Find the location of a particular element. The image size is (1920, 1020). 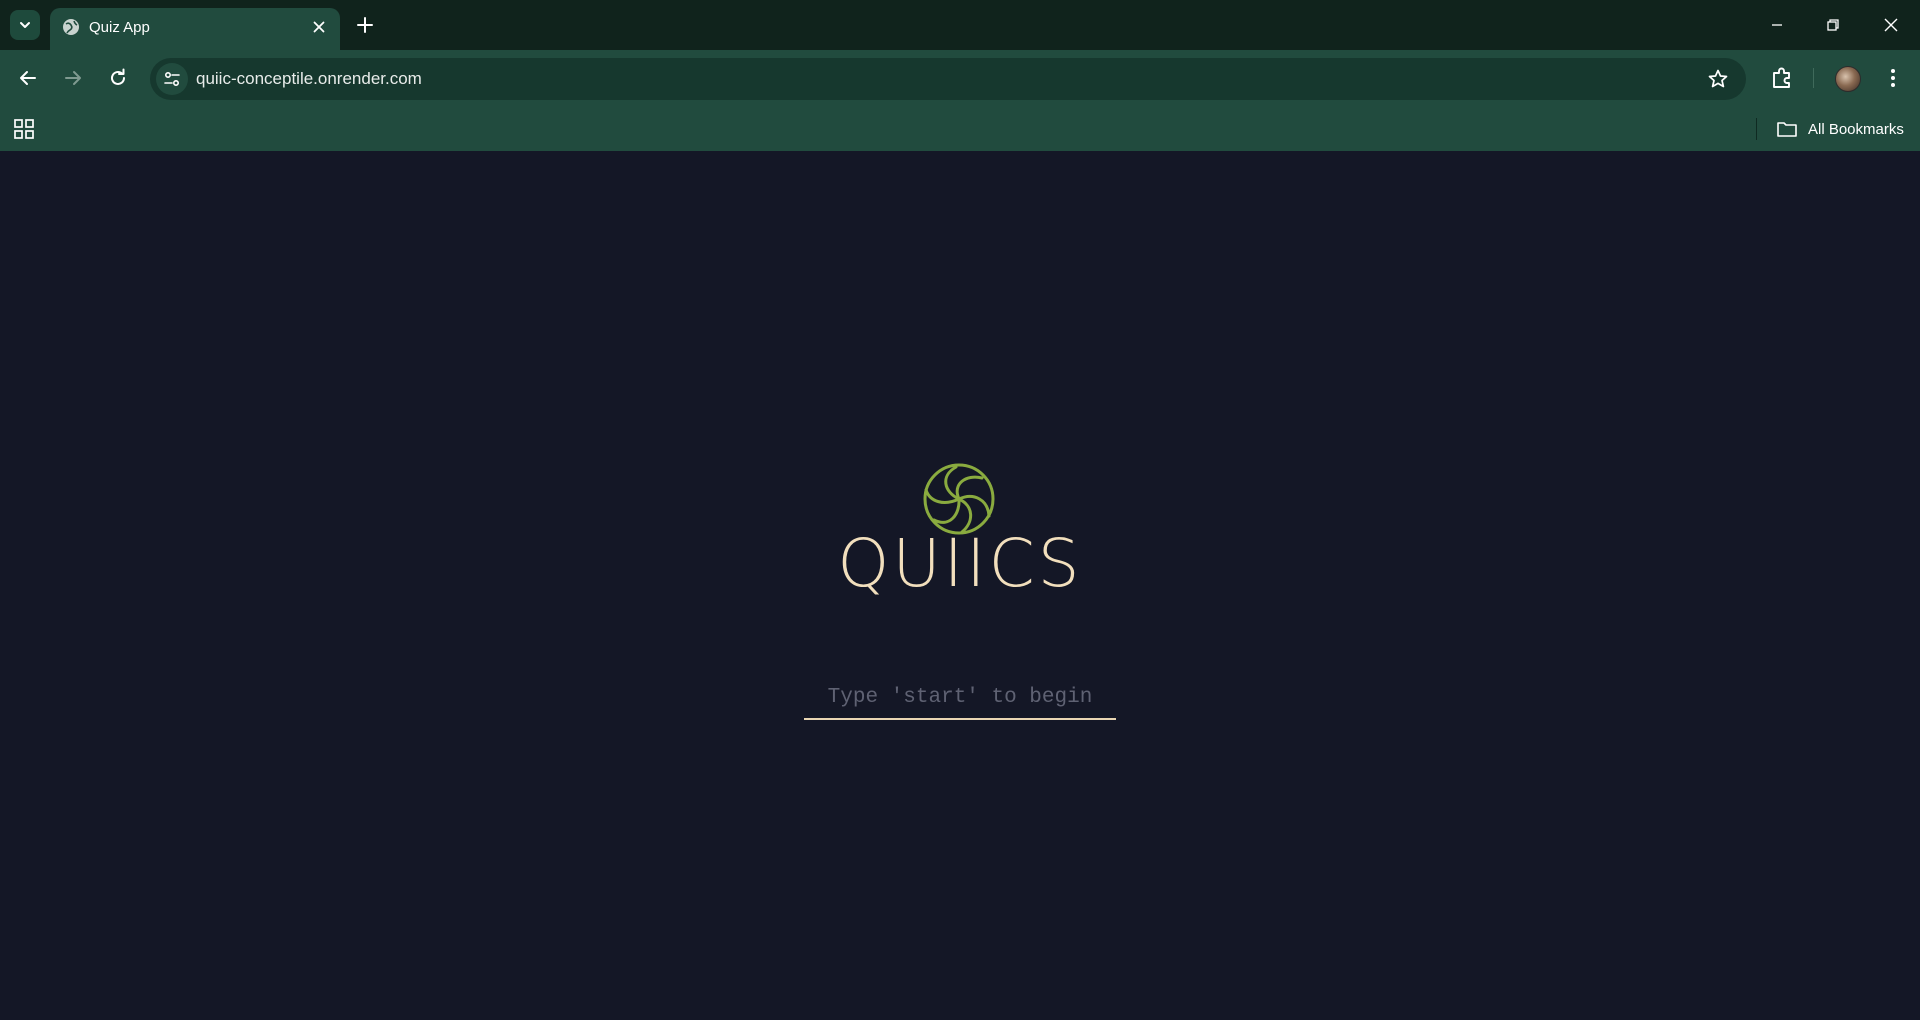

new-tab-plus-icon is located at coordinates (365, 25).